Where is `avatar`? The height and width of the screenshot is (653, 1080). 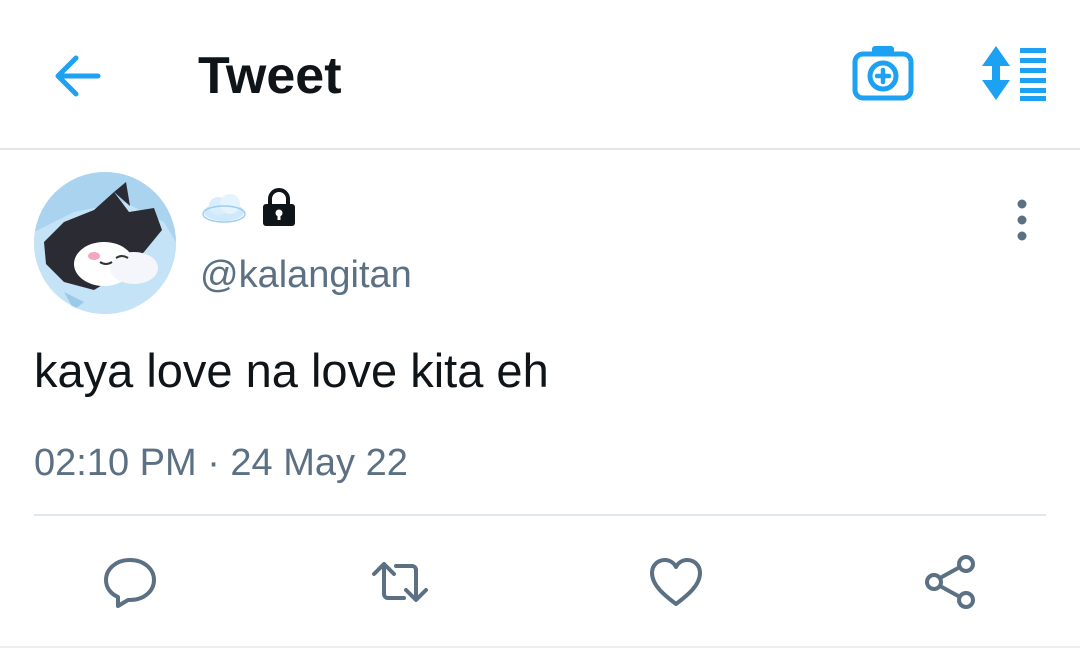
avatar is located at coordinates (105, 243).